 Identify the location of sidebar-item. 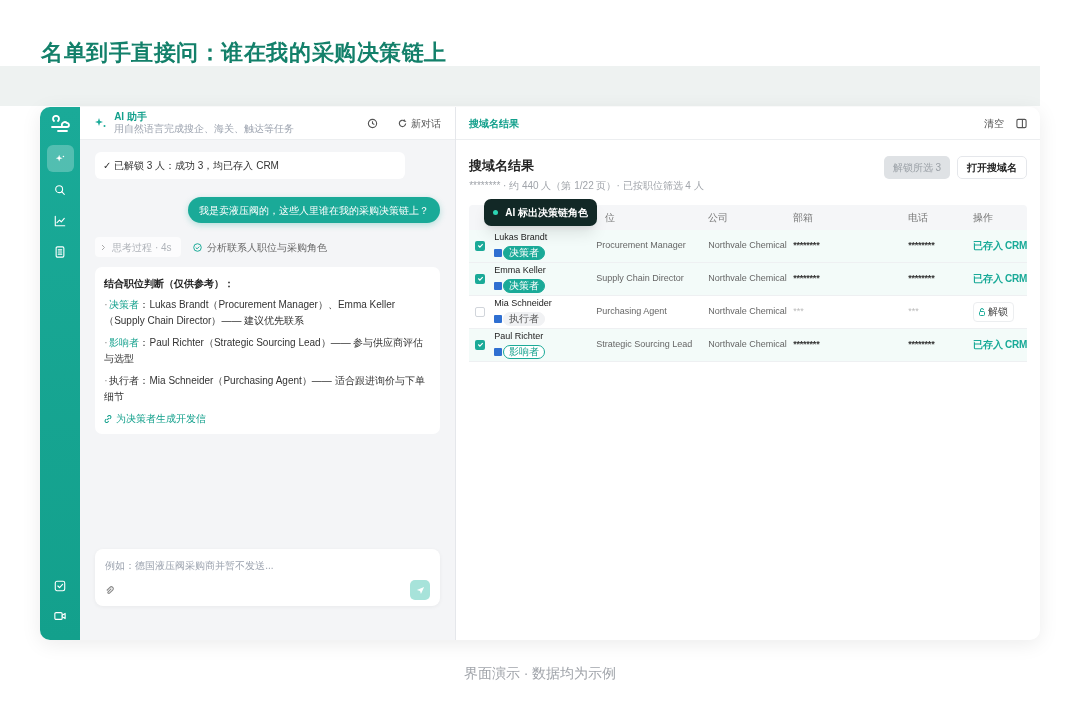
(60, 158).